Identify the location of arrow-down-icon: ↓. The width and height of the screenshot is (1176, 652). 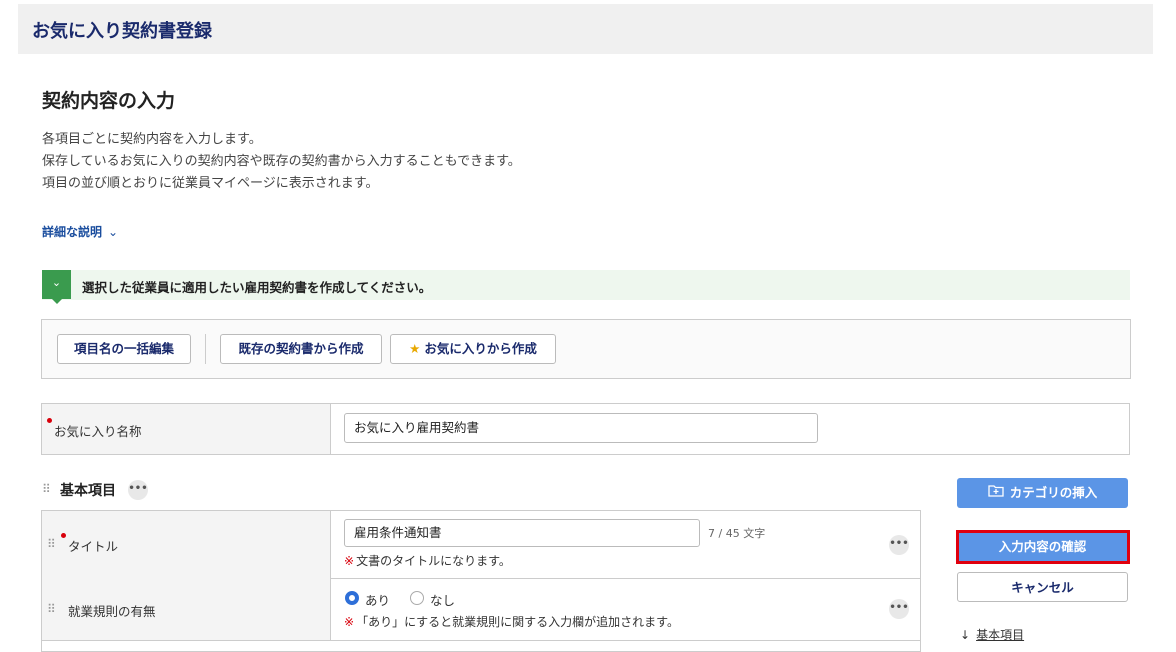
(965, 635).